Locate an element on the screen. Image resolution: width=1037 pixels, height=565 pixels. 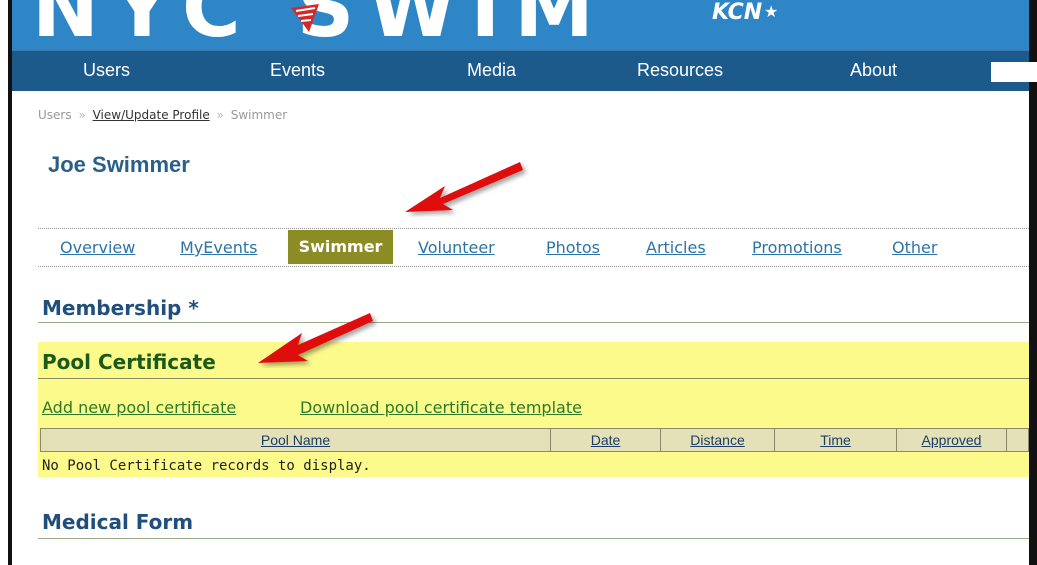
window-frame-right is located at coordinates (1033, 282).